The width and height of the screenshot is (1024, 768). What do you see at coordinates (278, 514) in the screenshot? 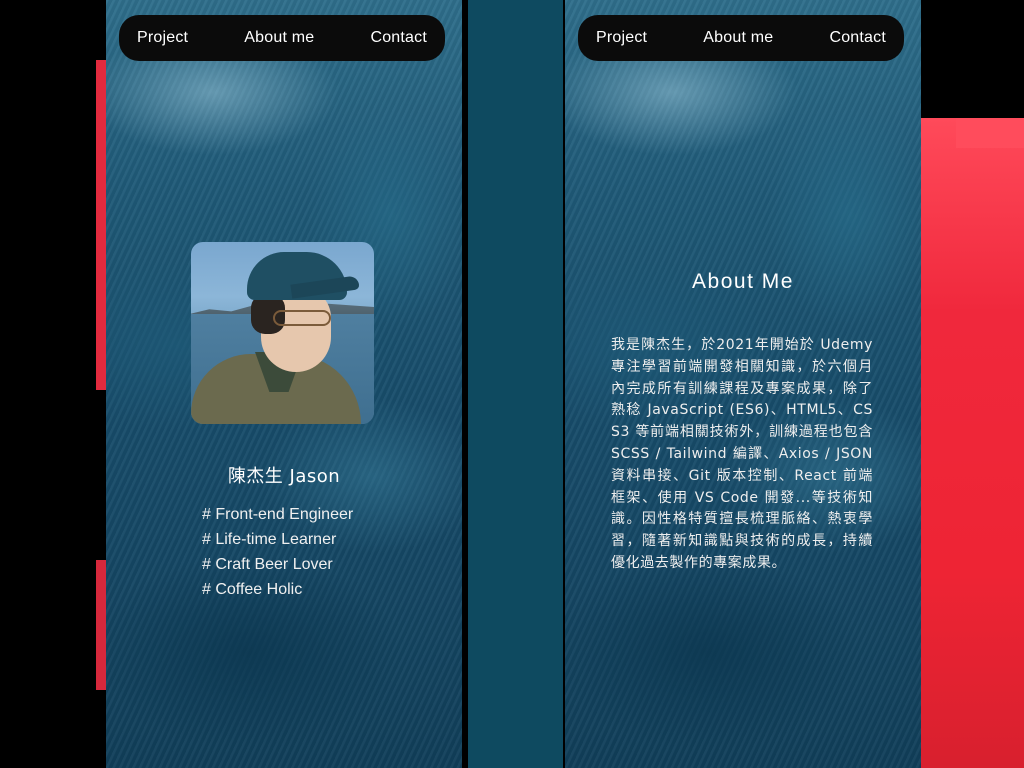
I see `tag-front-end-engineer: # Front-end Engineer` at bounding box center [278, 514].